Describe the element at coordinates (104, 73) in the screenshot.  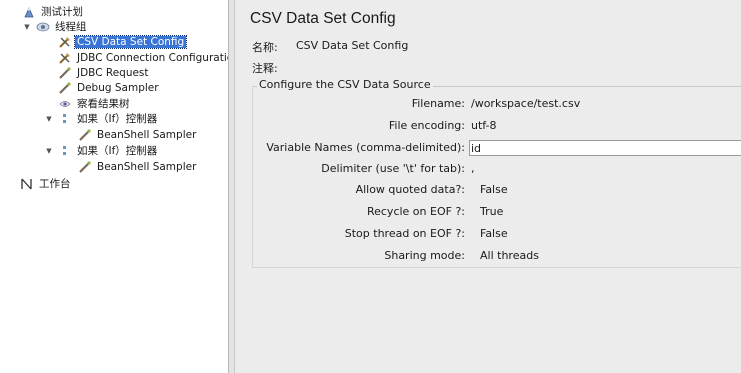
I see `tree-node-jdbc-request: JDBC Request` at that location.